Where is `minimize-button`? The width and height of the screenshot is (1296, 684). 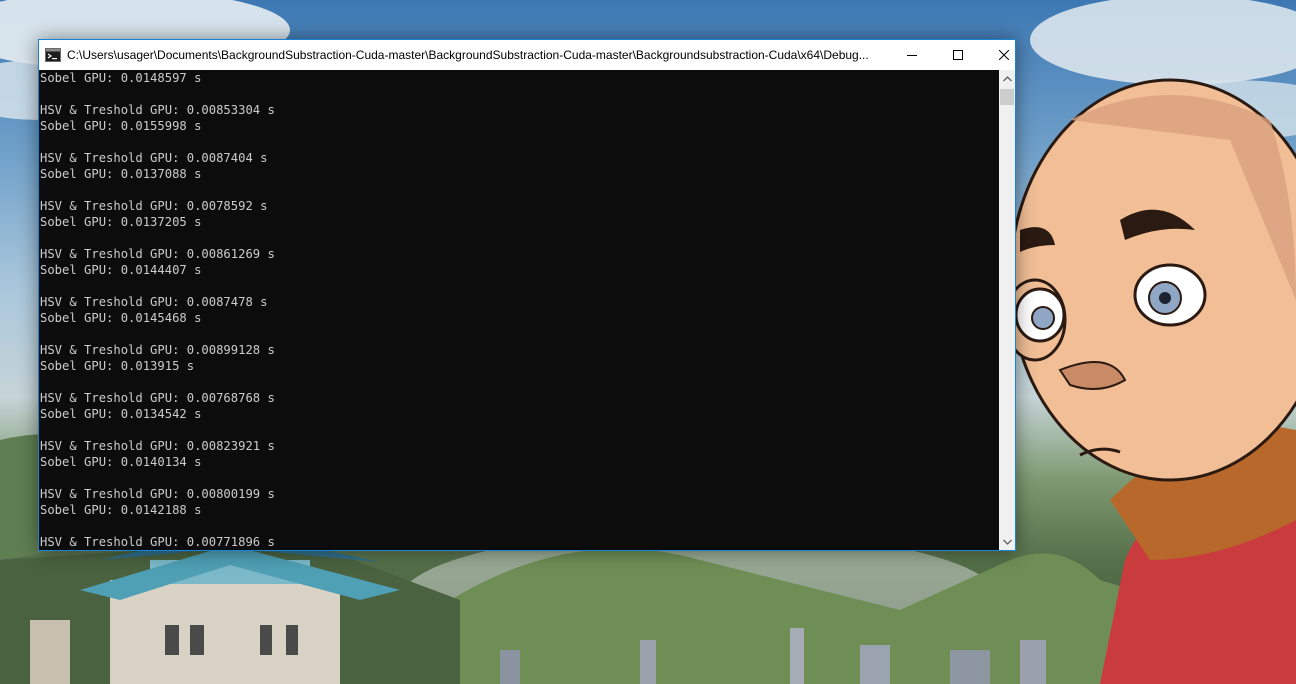 minimize-button is located at coordinates (912, 55).